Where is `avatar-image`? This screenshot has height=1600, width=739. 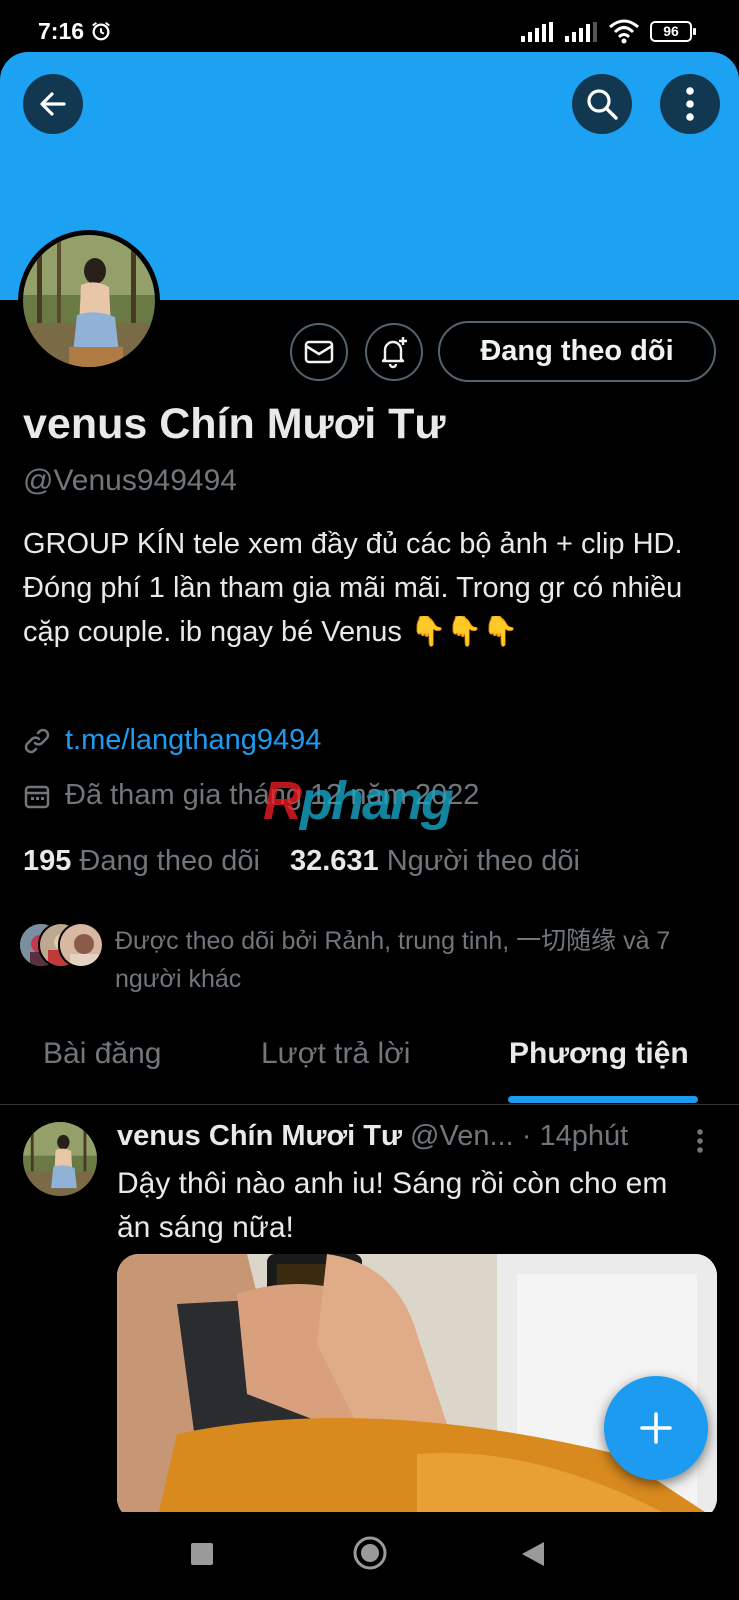
avatar-image is located at coordinates (89, 301).